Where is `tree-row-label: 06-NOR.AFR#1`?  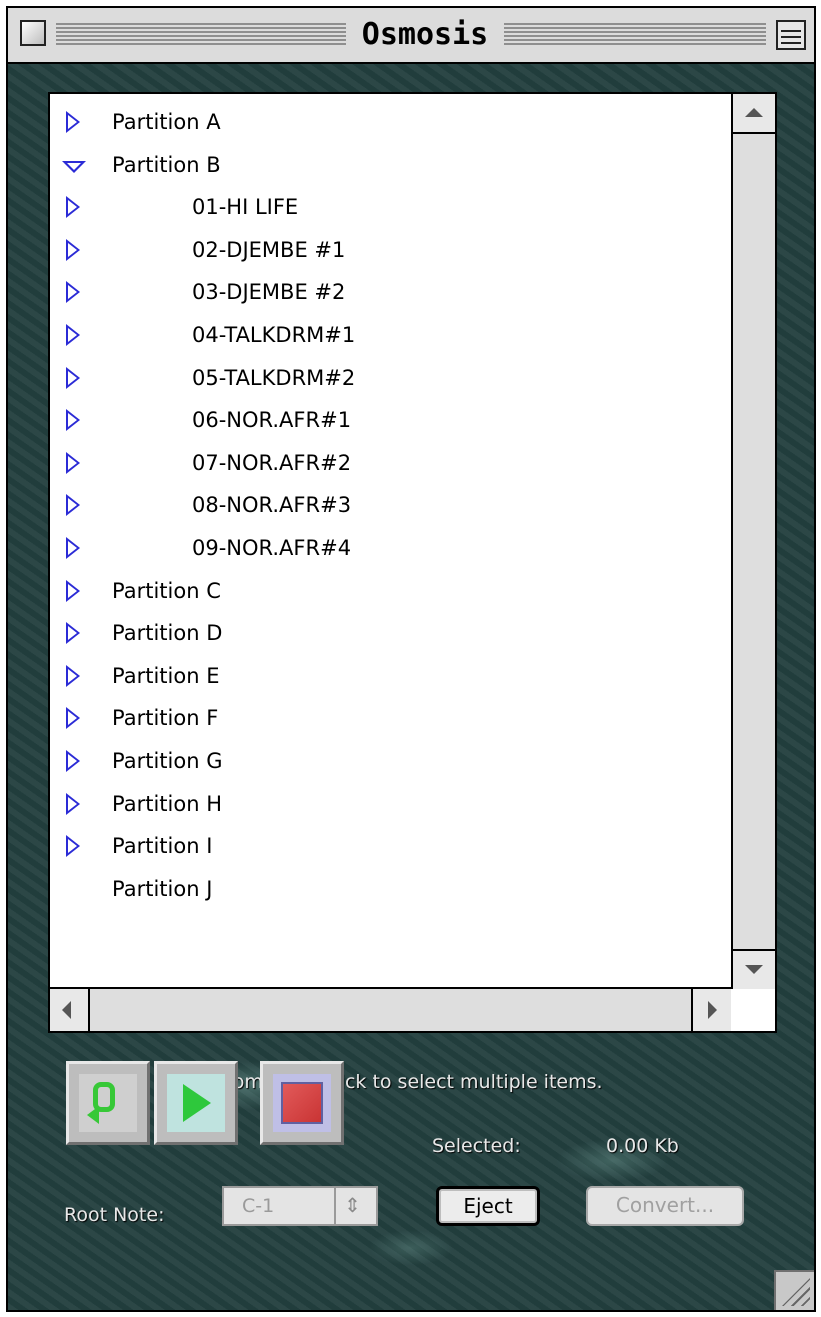
tree-row-label: 06-NOR.AFR#1 is located at coordinates (272, 420).